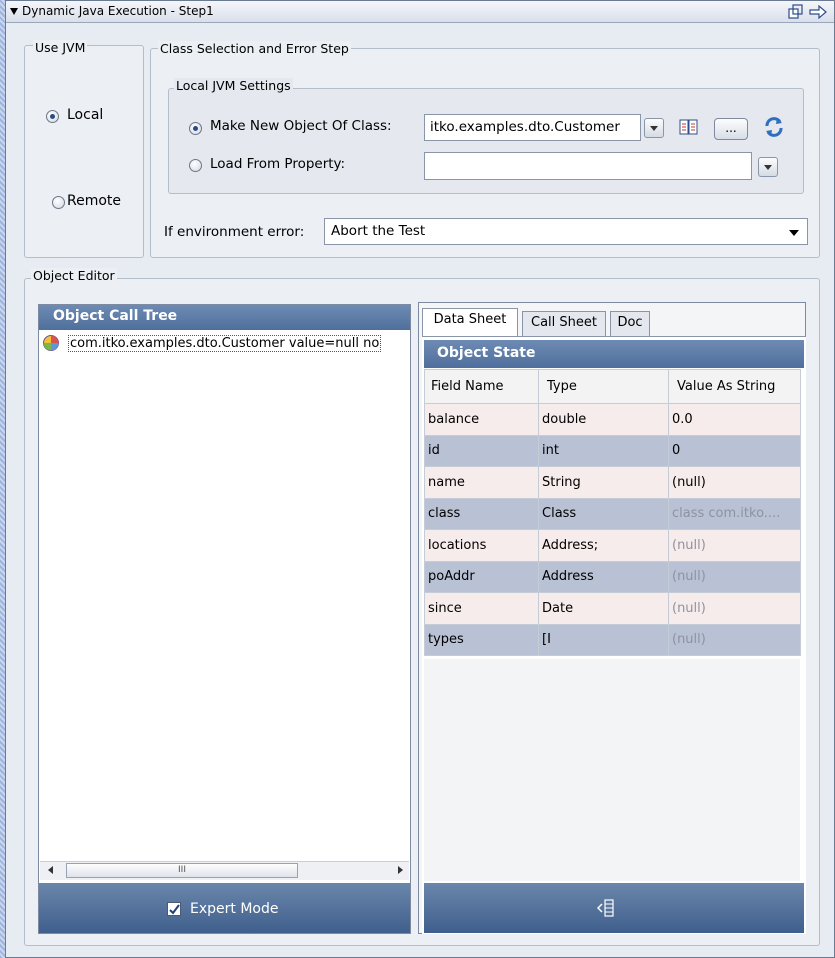  I want to click on class-name-field: itko.examples.dto.Customer, so click(532, 127).